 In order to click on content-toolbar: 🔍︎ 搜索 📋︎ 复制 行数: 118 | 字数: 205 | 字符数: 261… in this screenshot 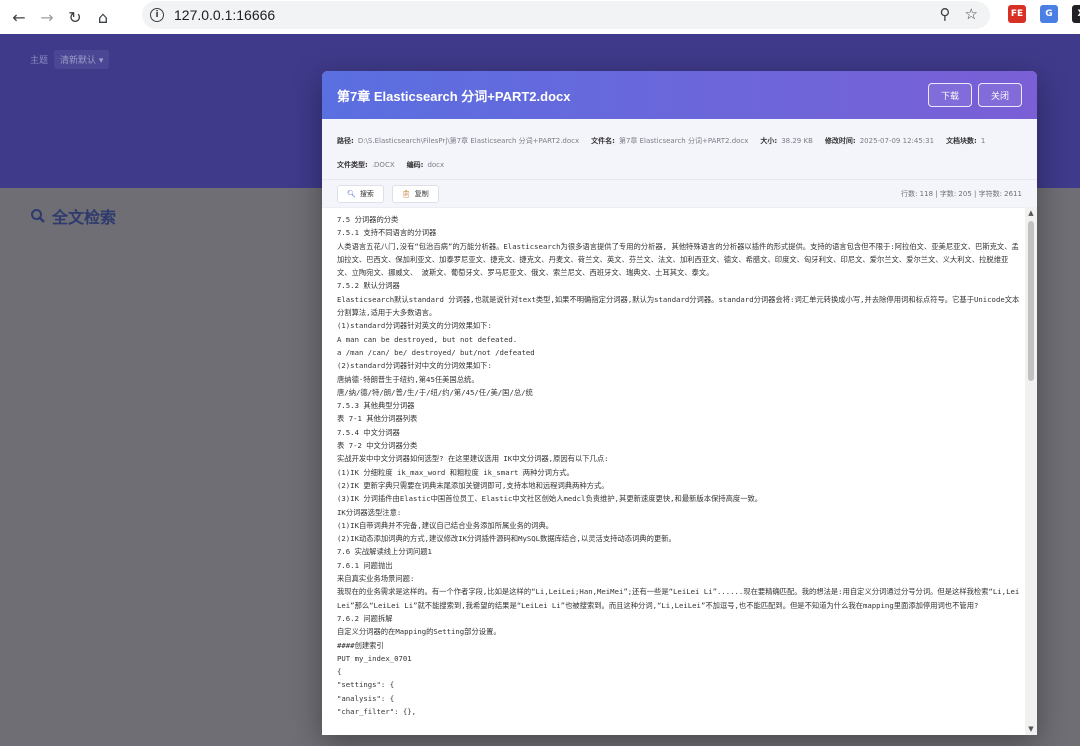, I will do `click(679, 194)`.